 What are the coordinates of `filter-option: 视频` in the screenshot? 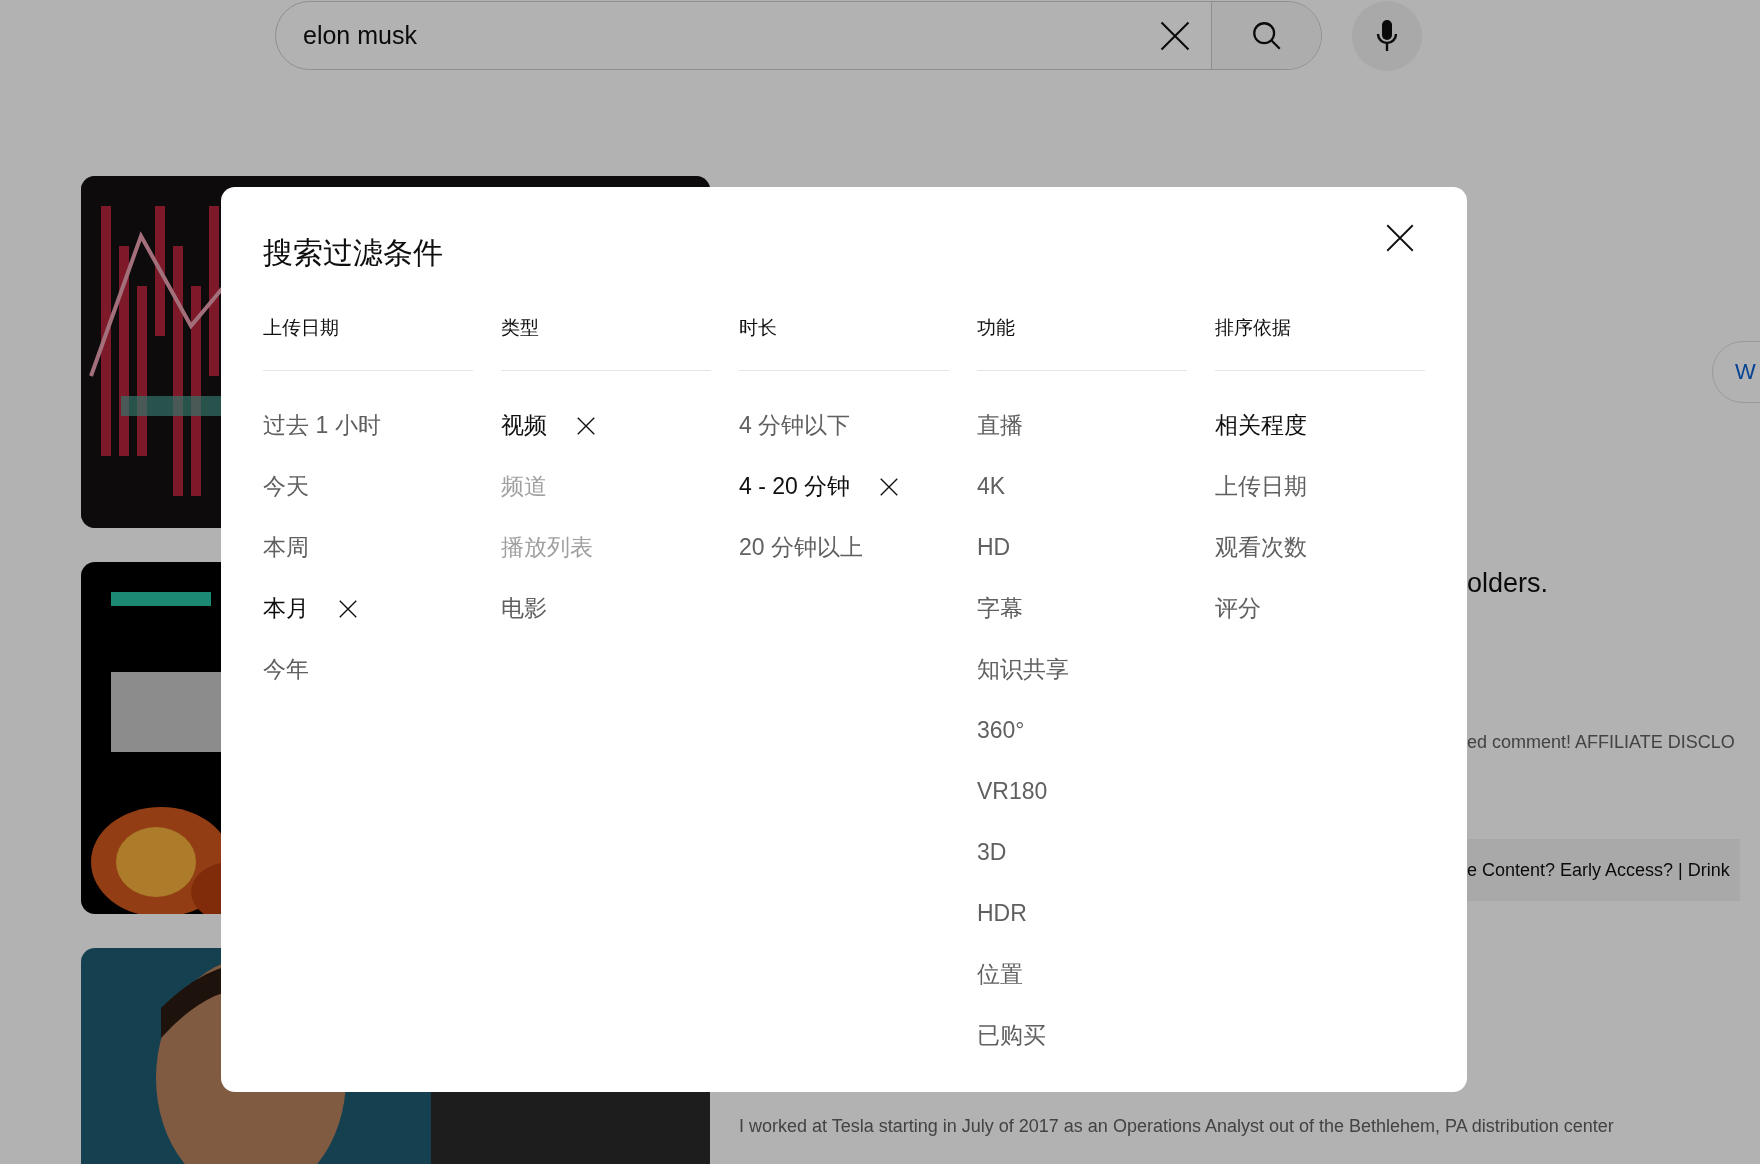 It's located at (524, 425).